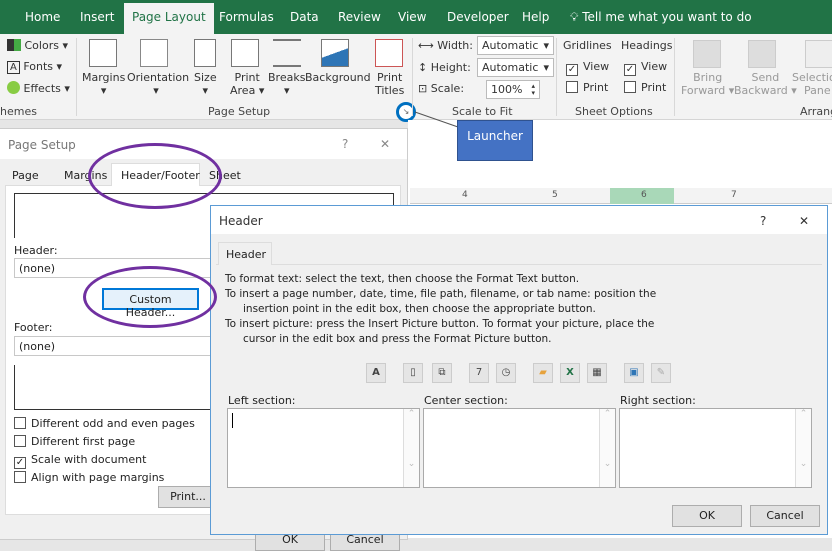  Describe the element at coordinates (812, 84) in the screenshot. I see `selection-pane-button: SelectionPane` at that location.